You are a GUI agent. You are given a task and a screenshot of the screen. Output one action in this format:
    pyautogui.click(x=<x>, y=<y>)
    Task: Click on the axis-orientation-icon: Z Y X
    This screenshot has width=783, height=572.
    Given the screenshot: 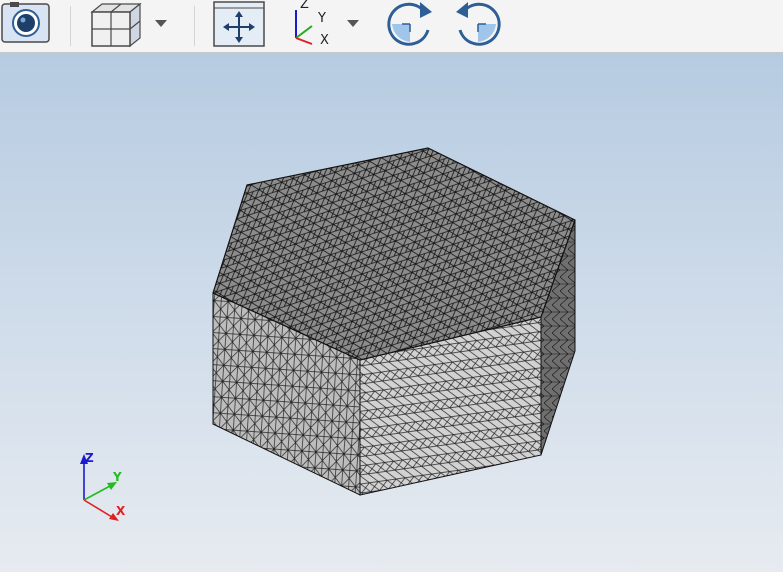 What is the action you would take?
    pyautogui.click(x=312, y=24)
    